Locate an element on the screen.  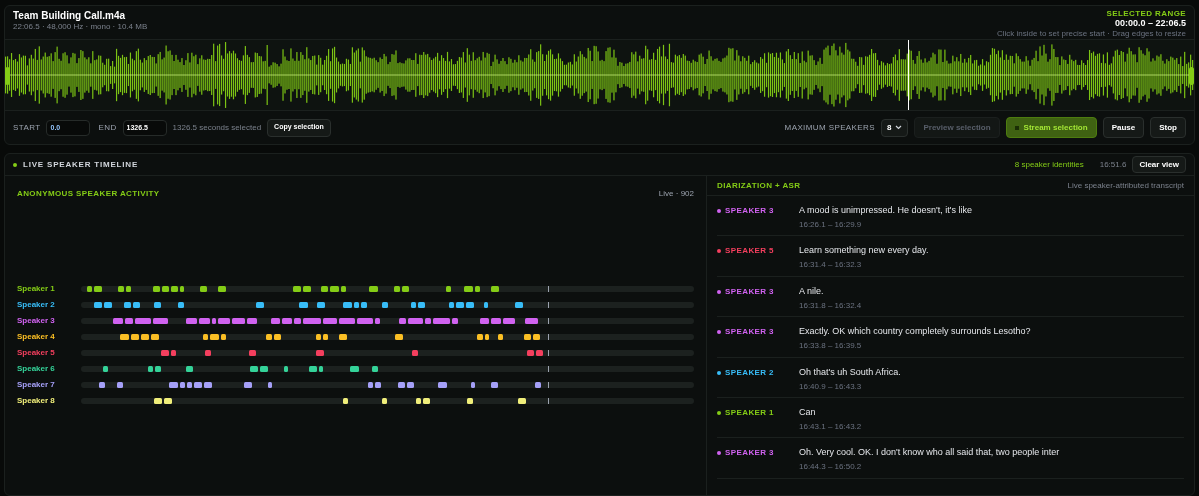
transcript-text: A mood is unimpressed. He doesn't, it's like is located at coordinates (886, 210).